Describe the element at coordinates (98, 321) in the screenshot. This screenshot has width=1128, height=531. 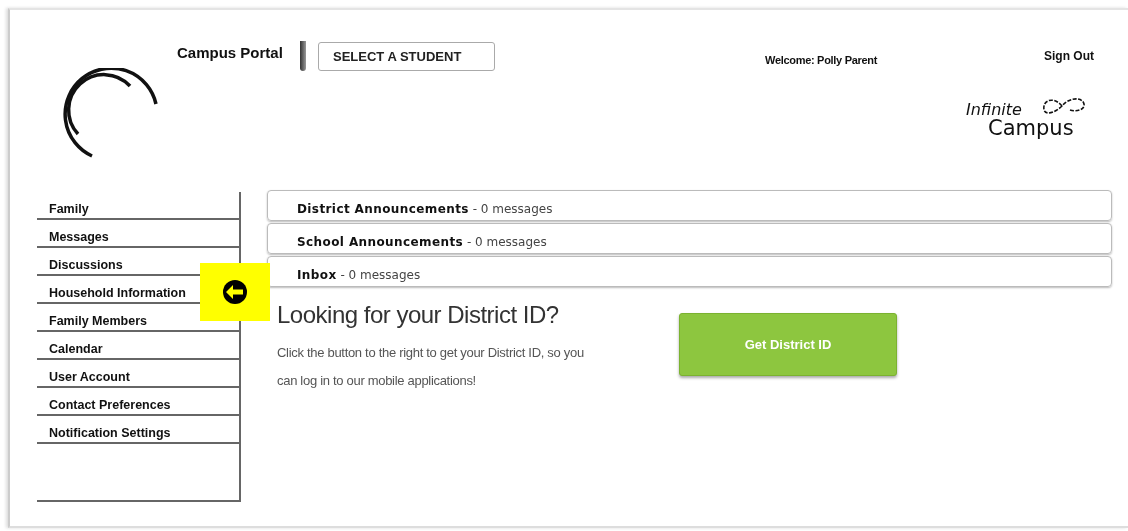
I see `sidebar-item: Family Members` at that location.